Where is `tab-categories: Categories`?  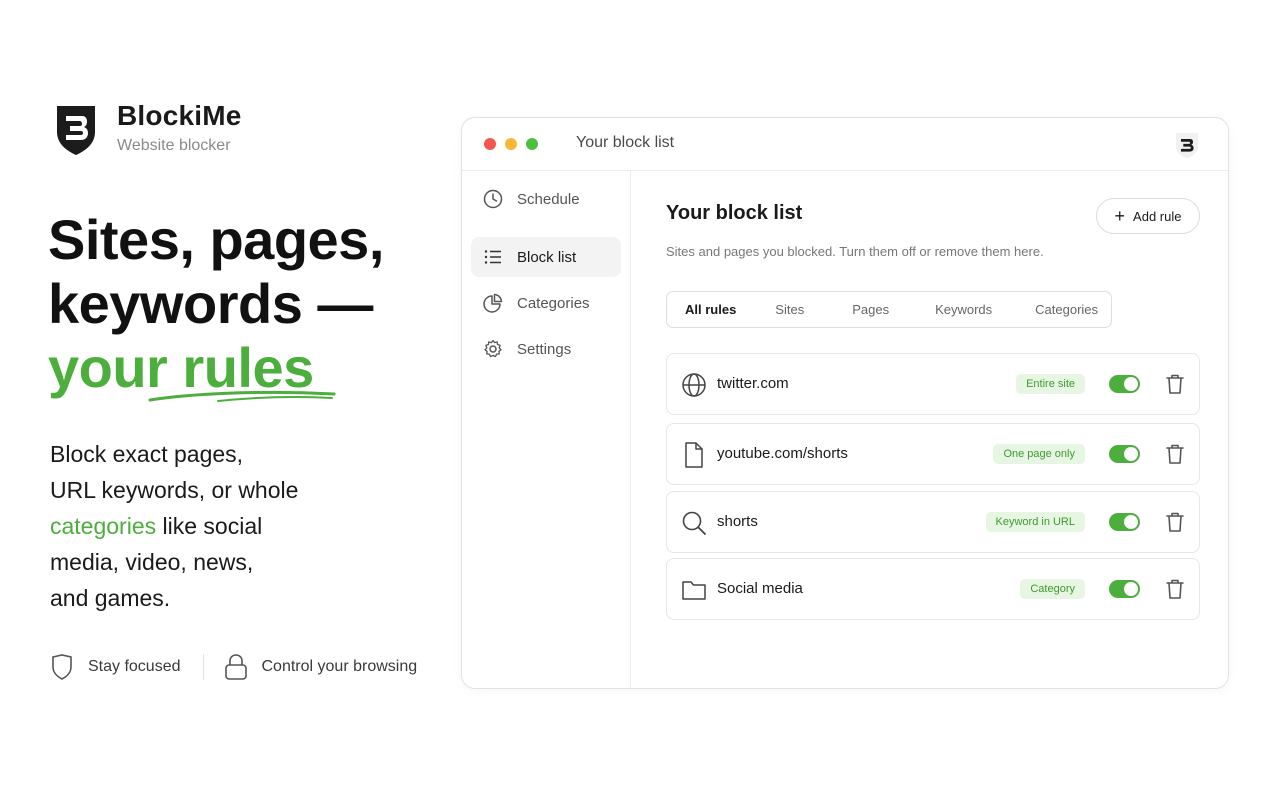 tab-categories: Categories is located at coordinates (1066, 309).